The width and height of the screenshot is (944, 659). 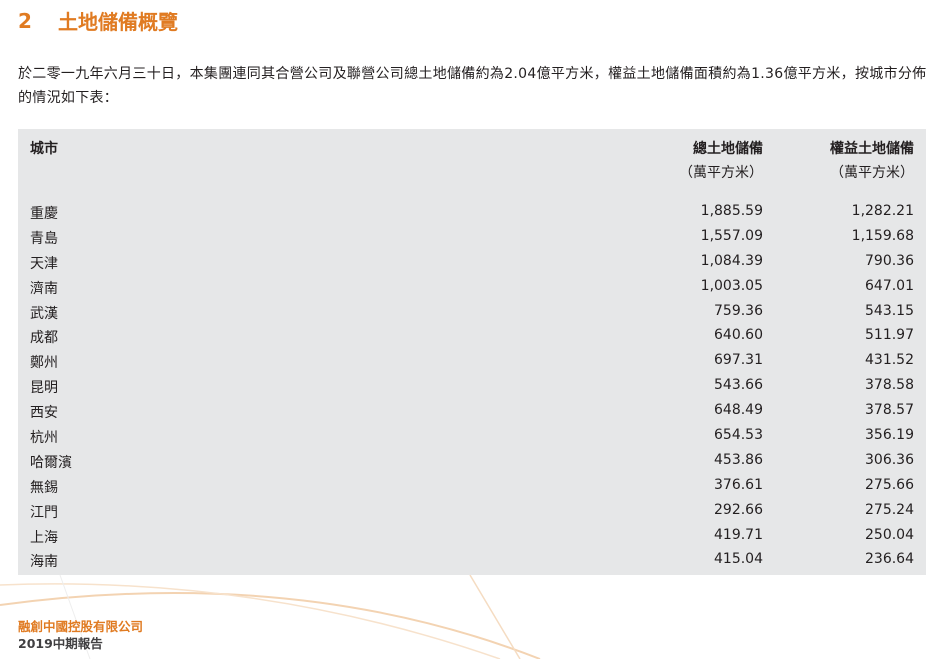 What do you see at coordinates (472, 437) in the screenshot?
I see `table-row: 杭州 654.53 356.19` at bounding box center [472, 437].